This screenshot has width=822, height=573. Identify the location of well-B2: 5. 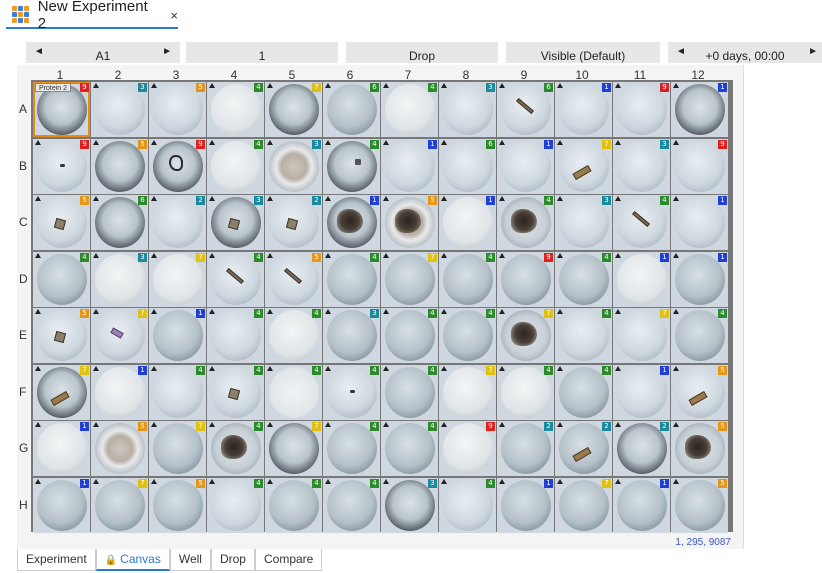
(119, 166).